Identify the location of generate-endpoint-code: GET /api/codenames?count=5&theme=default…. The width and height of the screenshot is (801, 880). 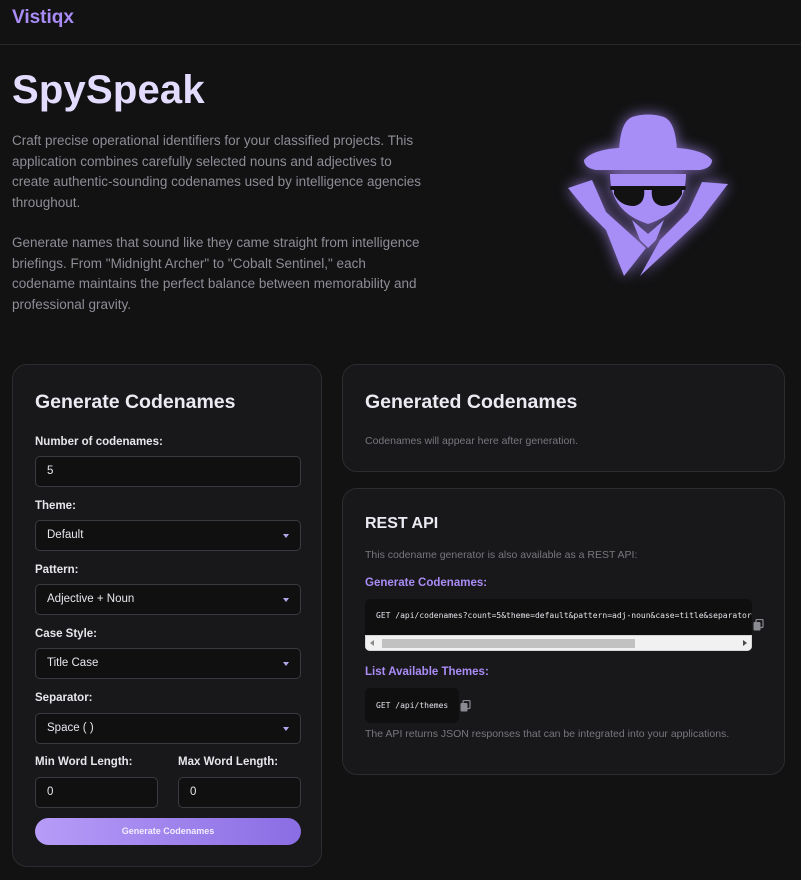
(558, 625).